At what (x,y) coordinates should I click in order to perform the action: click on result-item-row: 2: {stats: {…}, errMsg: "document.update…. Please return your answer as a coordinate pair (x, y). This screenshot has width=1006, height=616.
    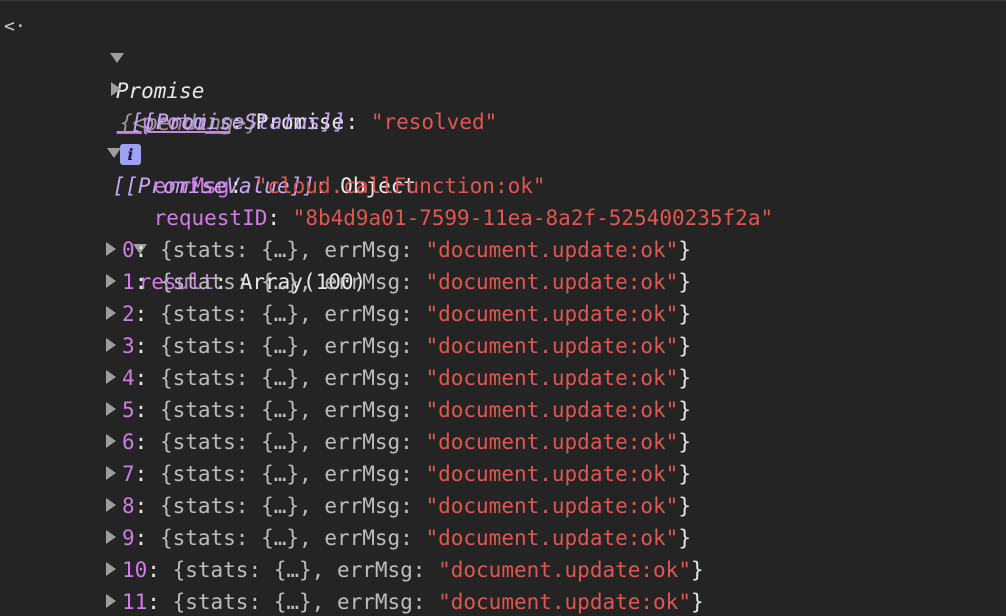
    Looking at the image, I should click on (398, 314).